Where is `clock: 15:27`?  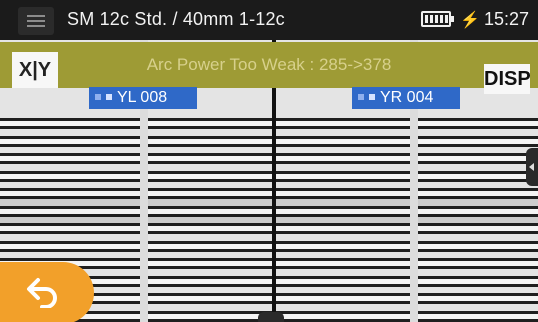 clock: 15:27 is located at coordinates (507, 19).